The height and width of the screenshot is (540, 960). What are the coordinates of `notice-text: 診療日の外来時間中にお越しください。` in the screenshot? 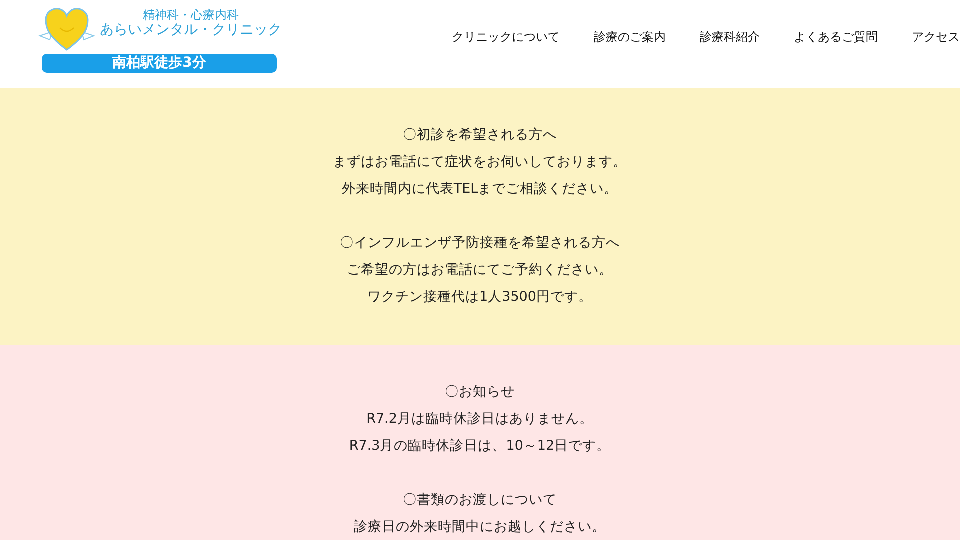 It's located at (480, 527).